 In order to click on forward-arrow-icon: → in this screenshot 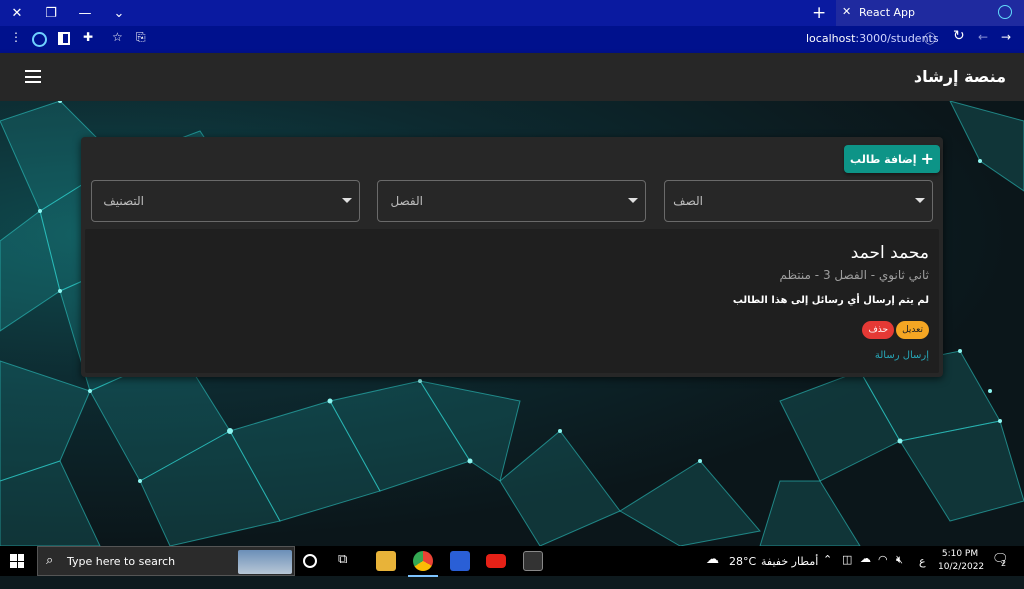, I will do `click(1006, 37)`.